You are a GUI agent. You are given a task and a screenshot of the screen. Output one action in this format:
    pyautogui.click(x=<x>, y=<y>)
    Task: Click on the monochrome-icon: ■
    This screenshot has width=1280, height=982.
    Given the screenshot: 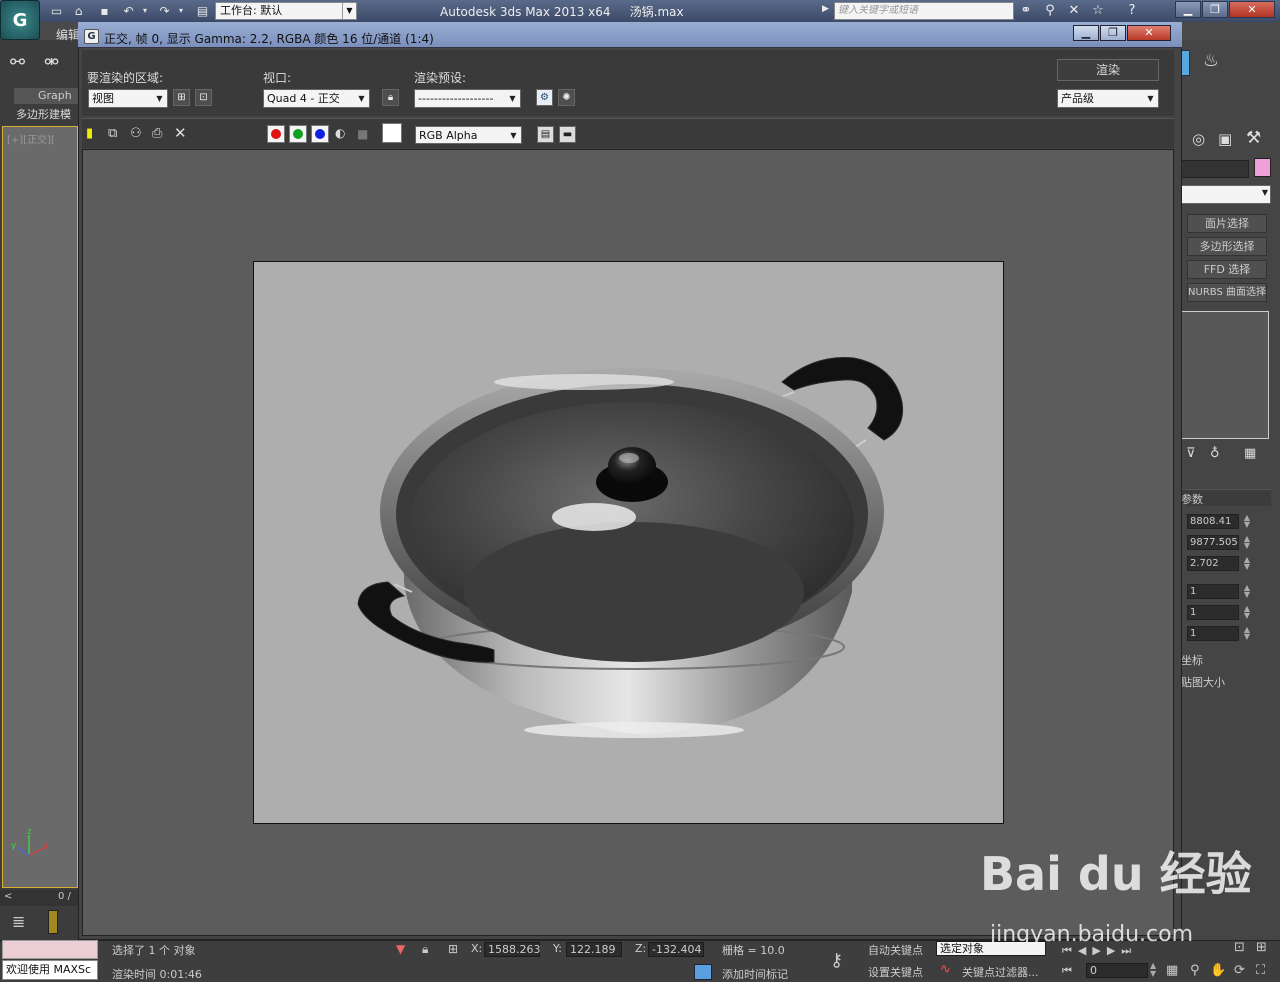 What is the action you would take?
    pyautogui.click(x=362, y=134)
    